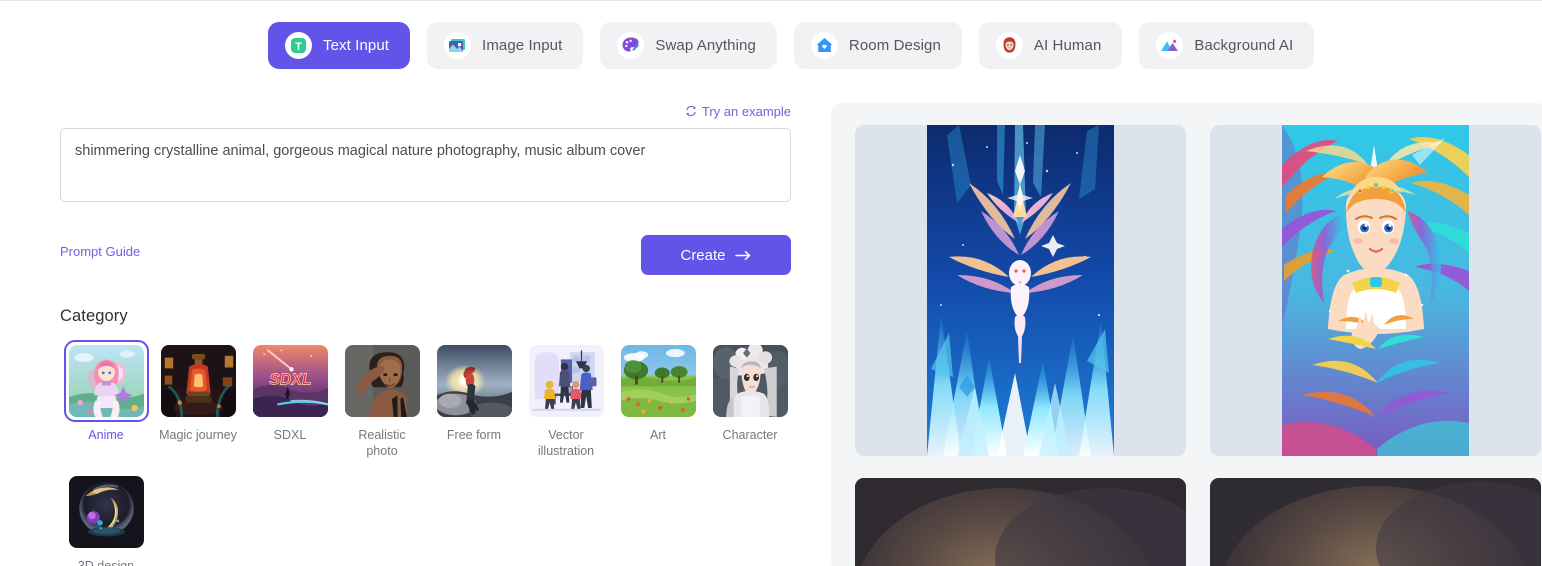 The image size is (1542, 566). Describe the element at coordinates (1244, 45) in the screenshot. I see `tab-label: Background AI` at that location.